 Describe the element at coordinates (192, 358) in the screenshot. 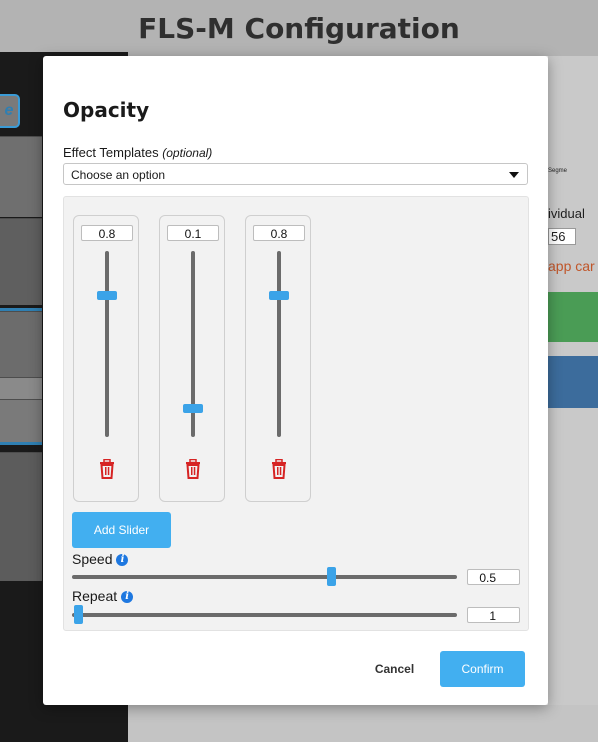

I see `opacity-slider-card: 0.1` at that location.